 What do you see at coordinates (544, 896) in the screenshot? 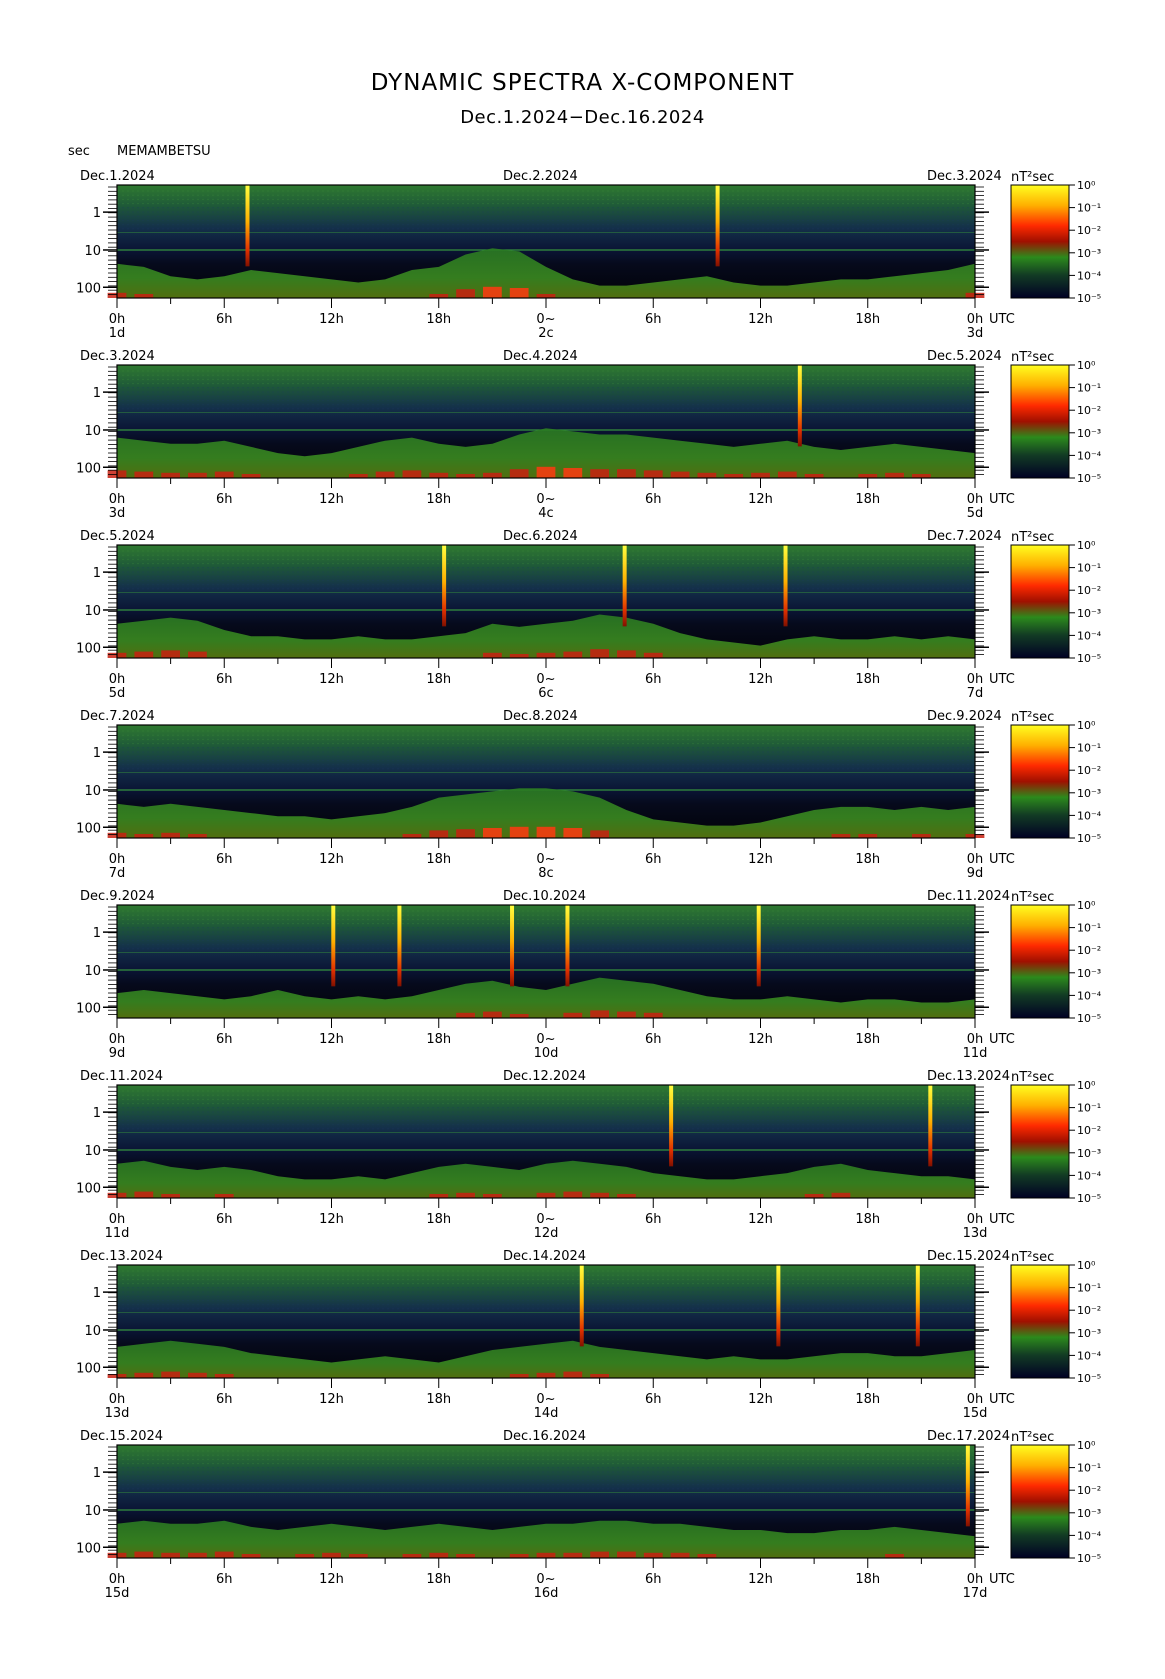
I see `panel-mid-date: Dec.10.2024` at bounding box center [544, 896].